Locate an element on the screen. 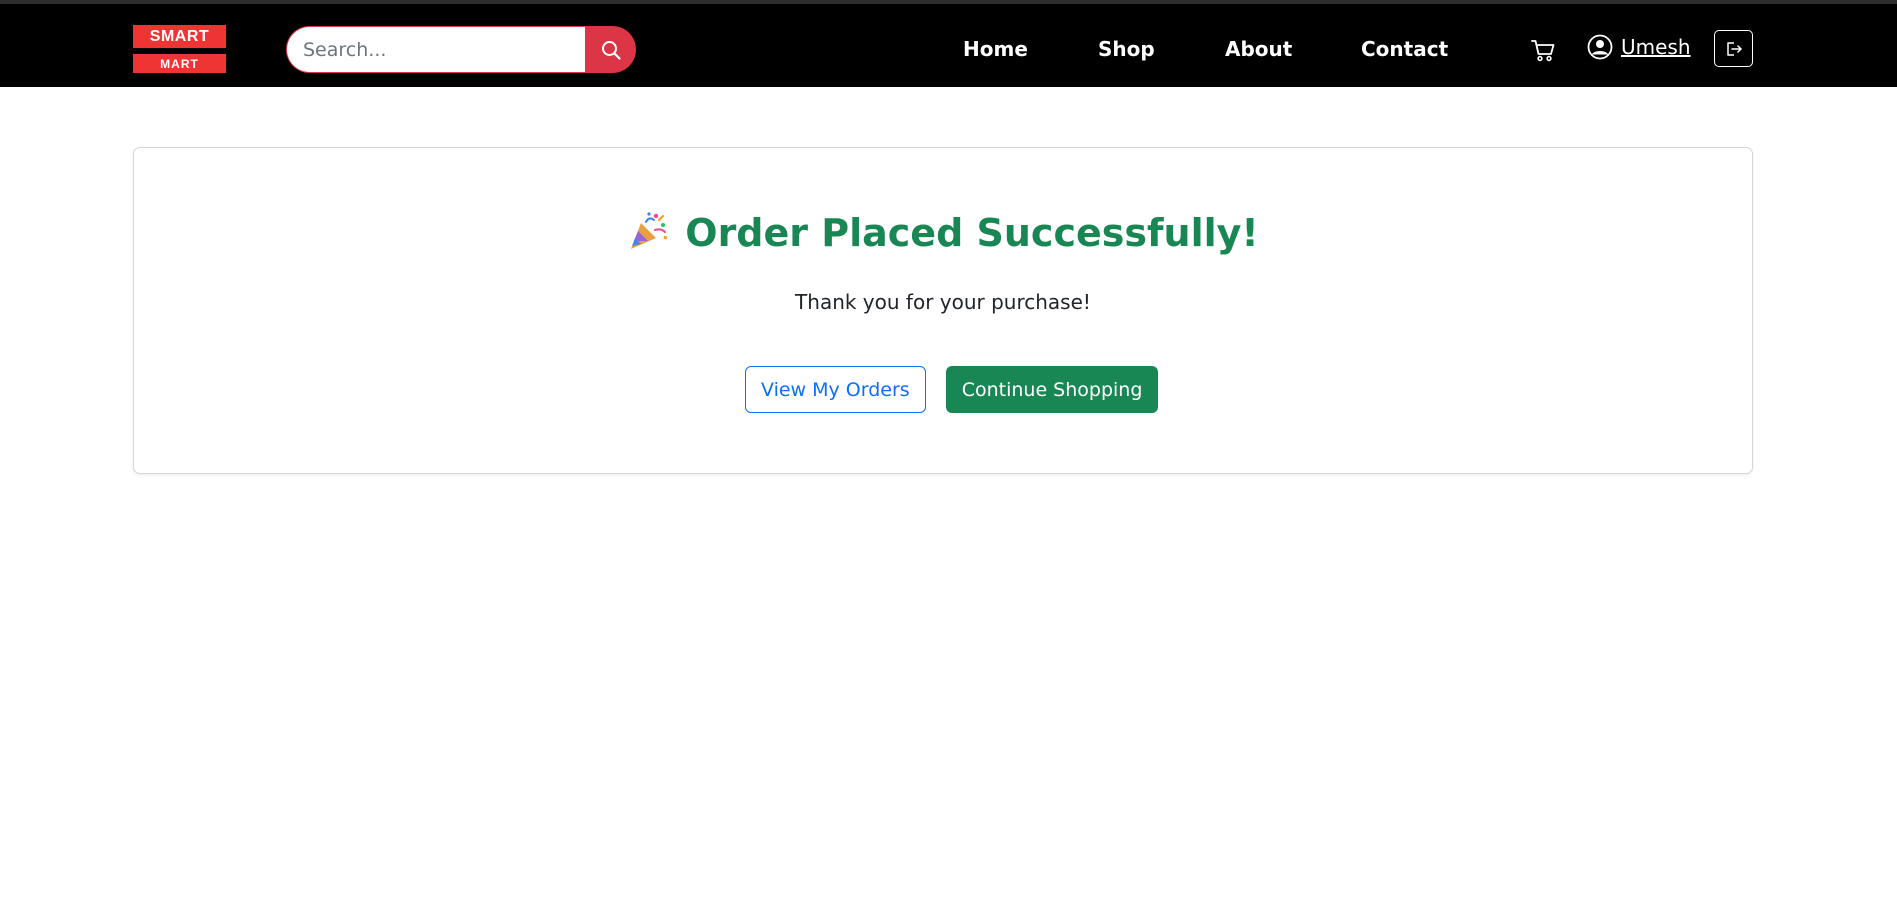 The image size is (1897, 908). continue-shopping-button: Continue Shopping is located at coordinates (1052, 389).